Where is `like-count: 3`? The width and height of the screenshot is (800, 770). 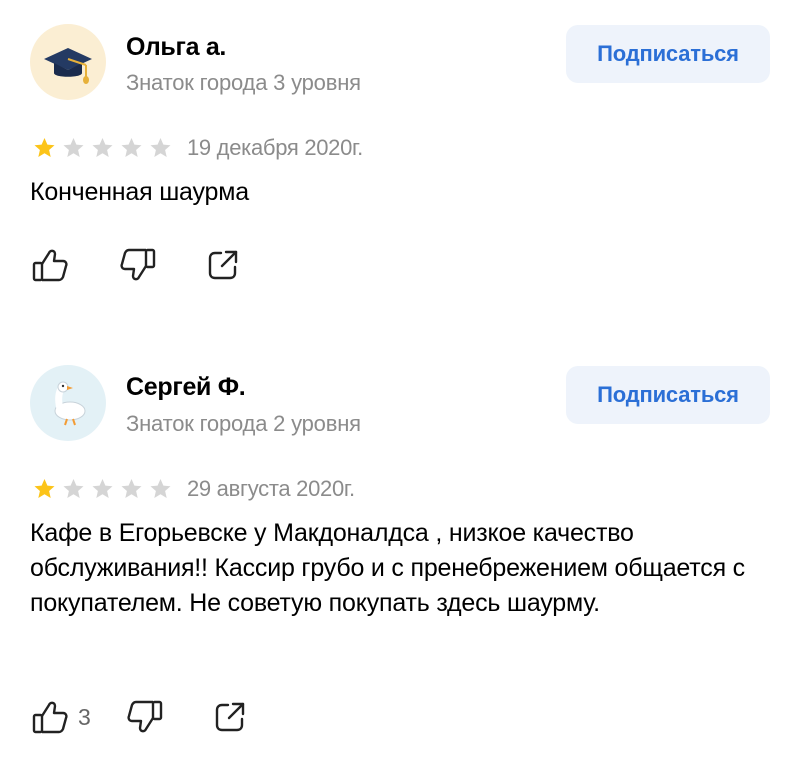 like-count: 3 is located at coordinates (84, 716).